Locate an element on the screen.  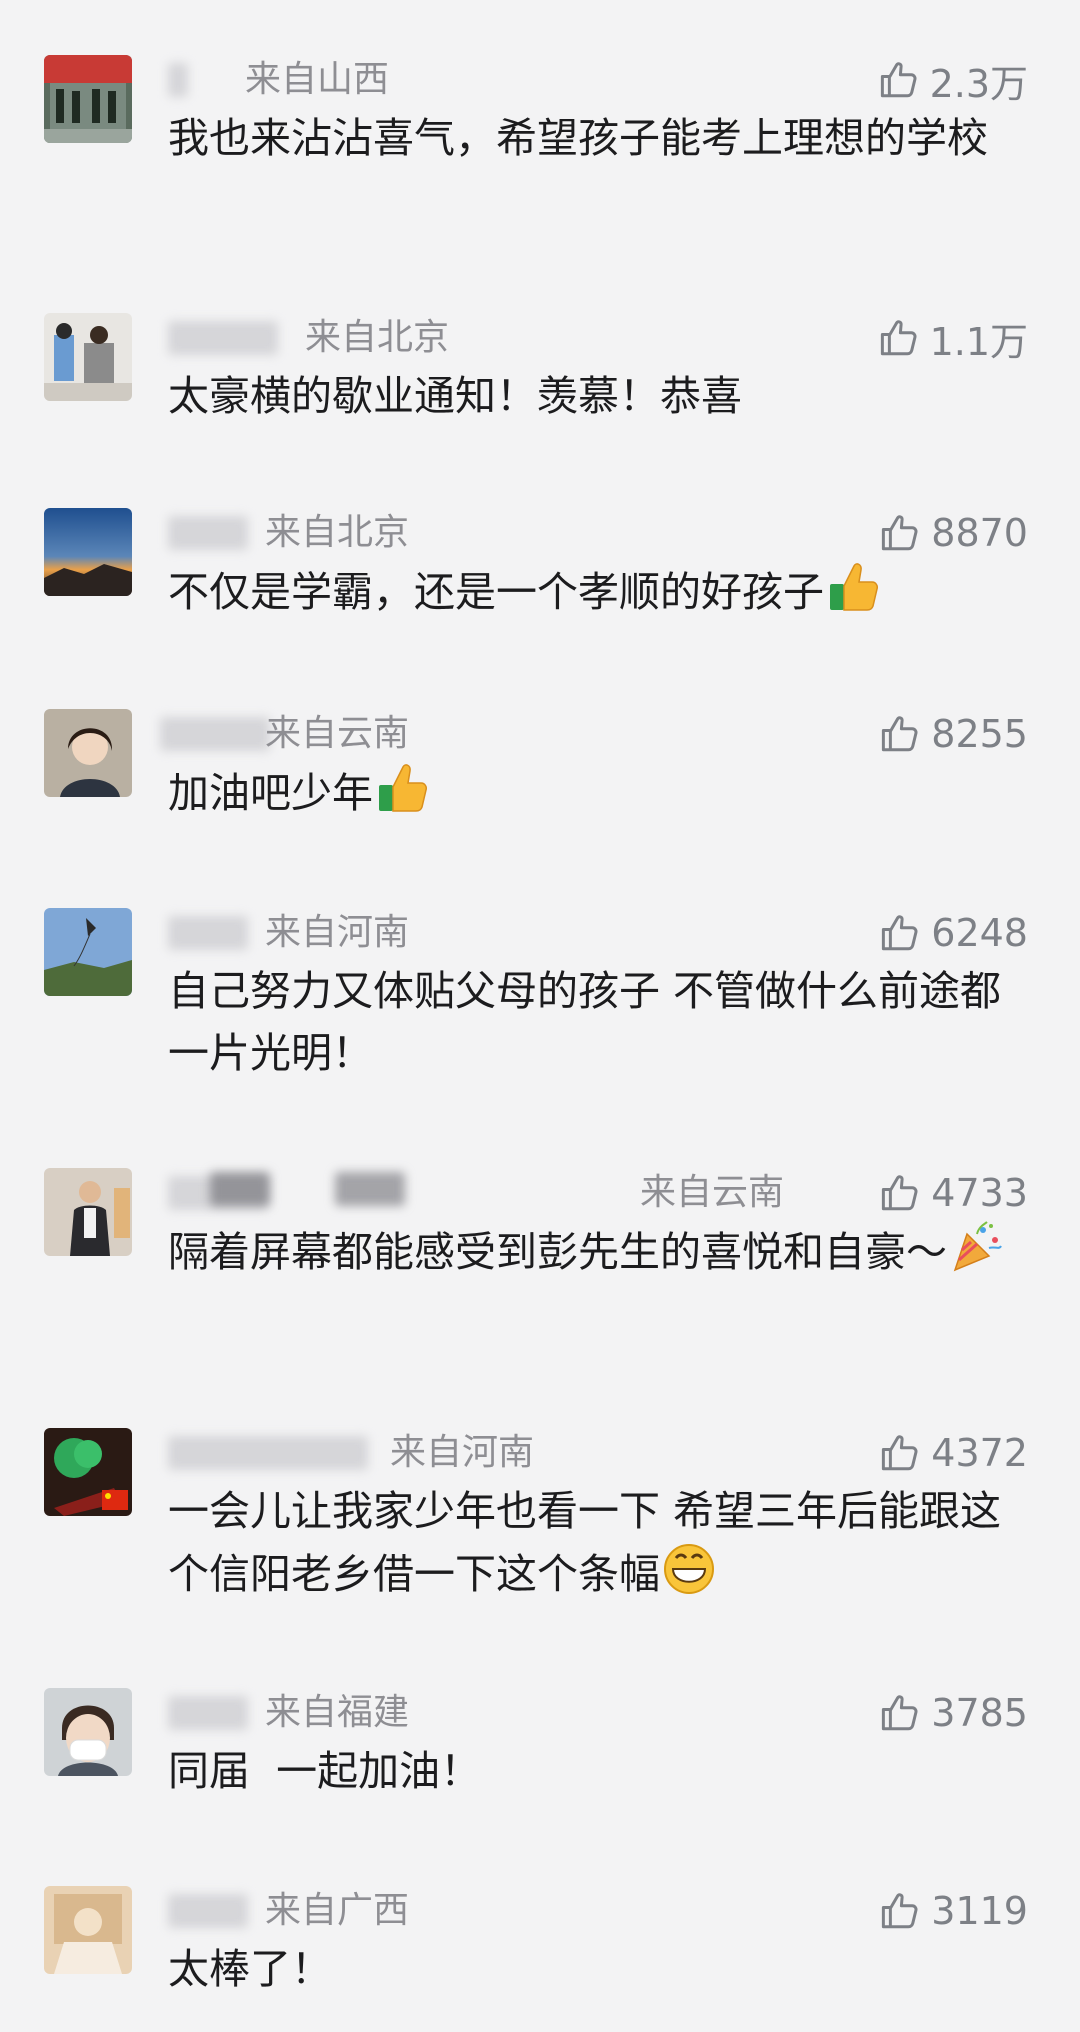
like-button: 4372 is located at coordinates (953, 1453).